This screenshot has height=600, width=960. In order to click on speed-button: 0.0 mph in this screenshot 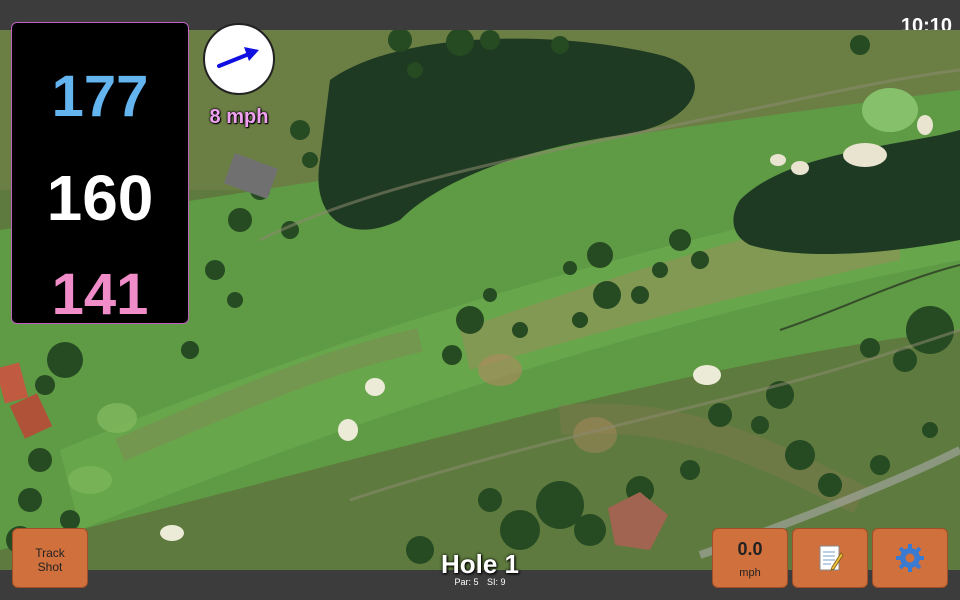, I will do `click(750, 558)`.